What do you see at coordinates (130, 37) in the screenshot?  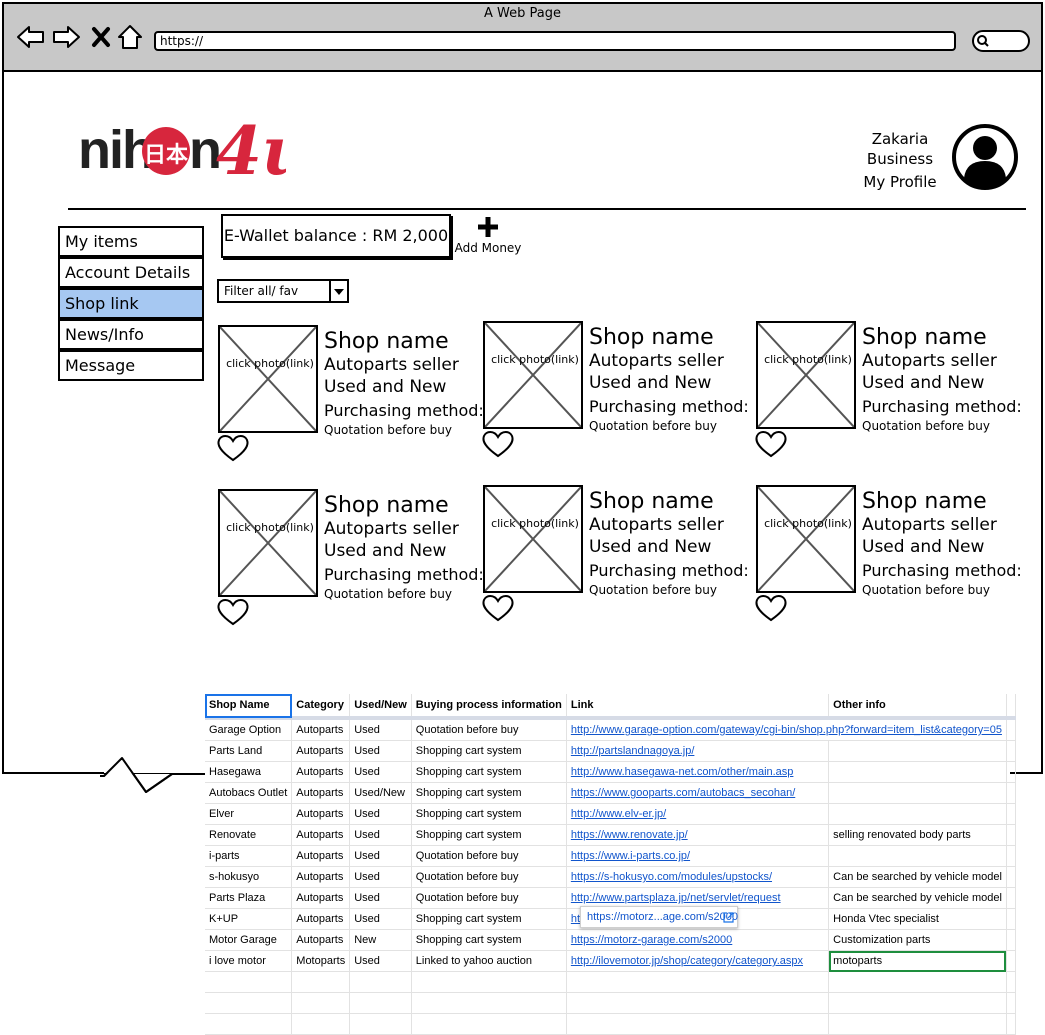 I see `home-icon` at bounding box center [130, 37].